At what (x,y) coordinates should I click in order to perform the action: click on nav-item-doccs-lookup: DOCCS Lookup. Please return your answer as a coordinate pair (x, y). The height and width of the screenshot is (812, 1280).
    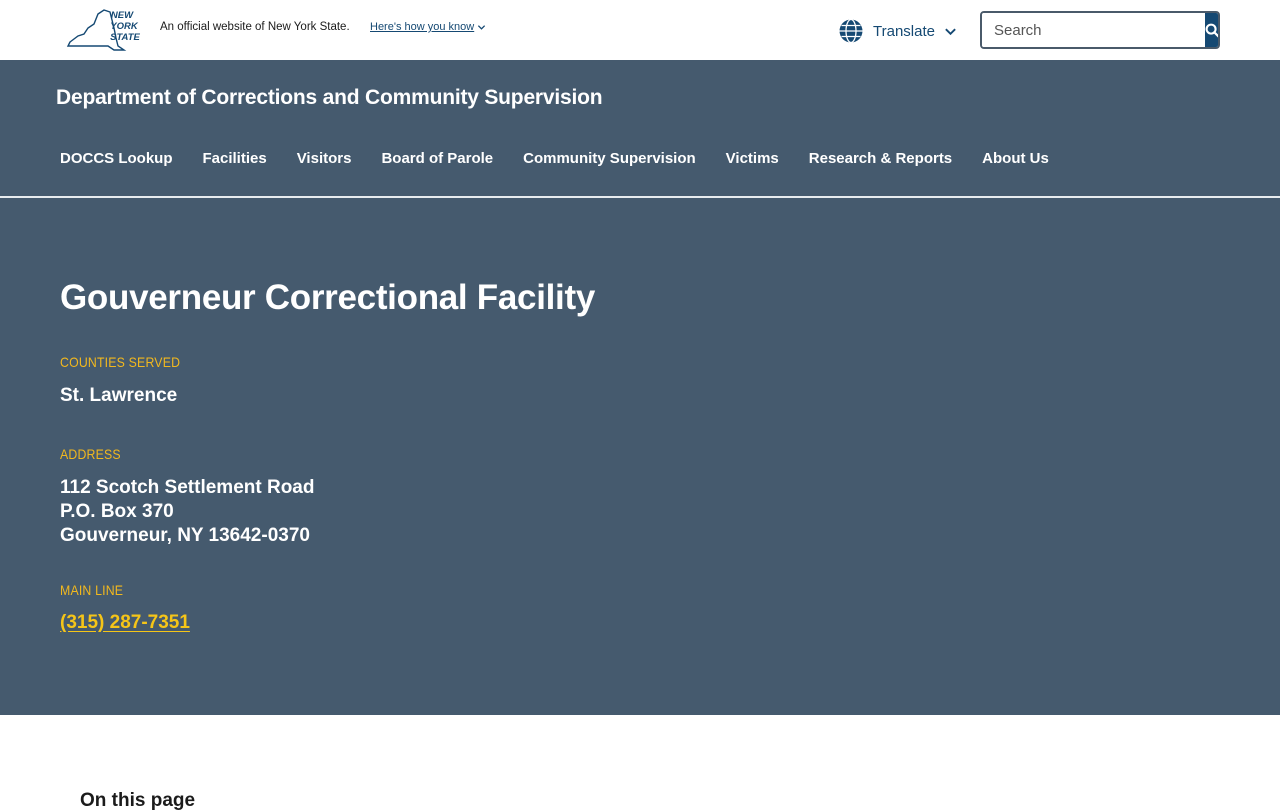
    Looking at the image, I should click on (116, 158).